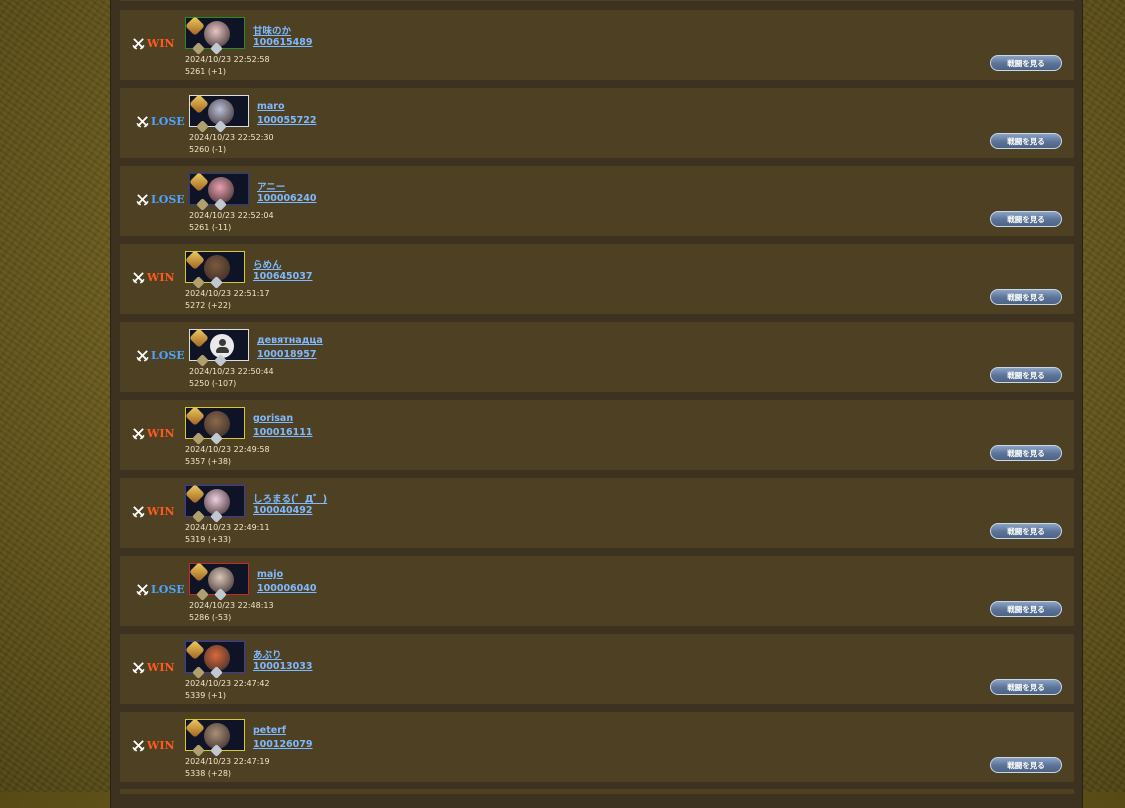 This screenshot has width=1125, height=808. What do you see at coordinates (283, 744) in the screenshot?
I see `opponent-id-link: 100126079` at bounding box center [283, 744].